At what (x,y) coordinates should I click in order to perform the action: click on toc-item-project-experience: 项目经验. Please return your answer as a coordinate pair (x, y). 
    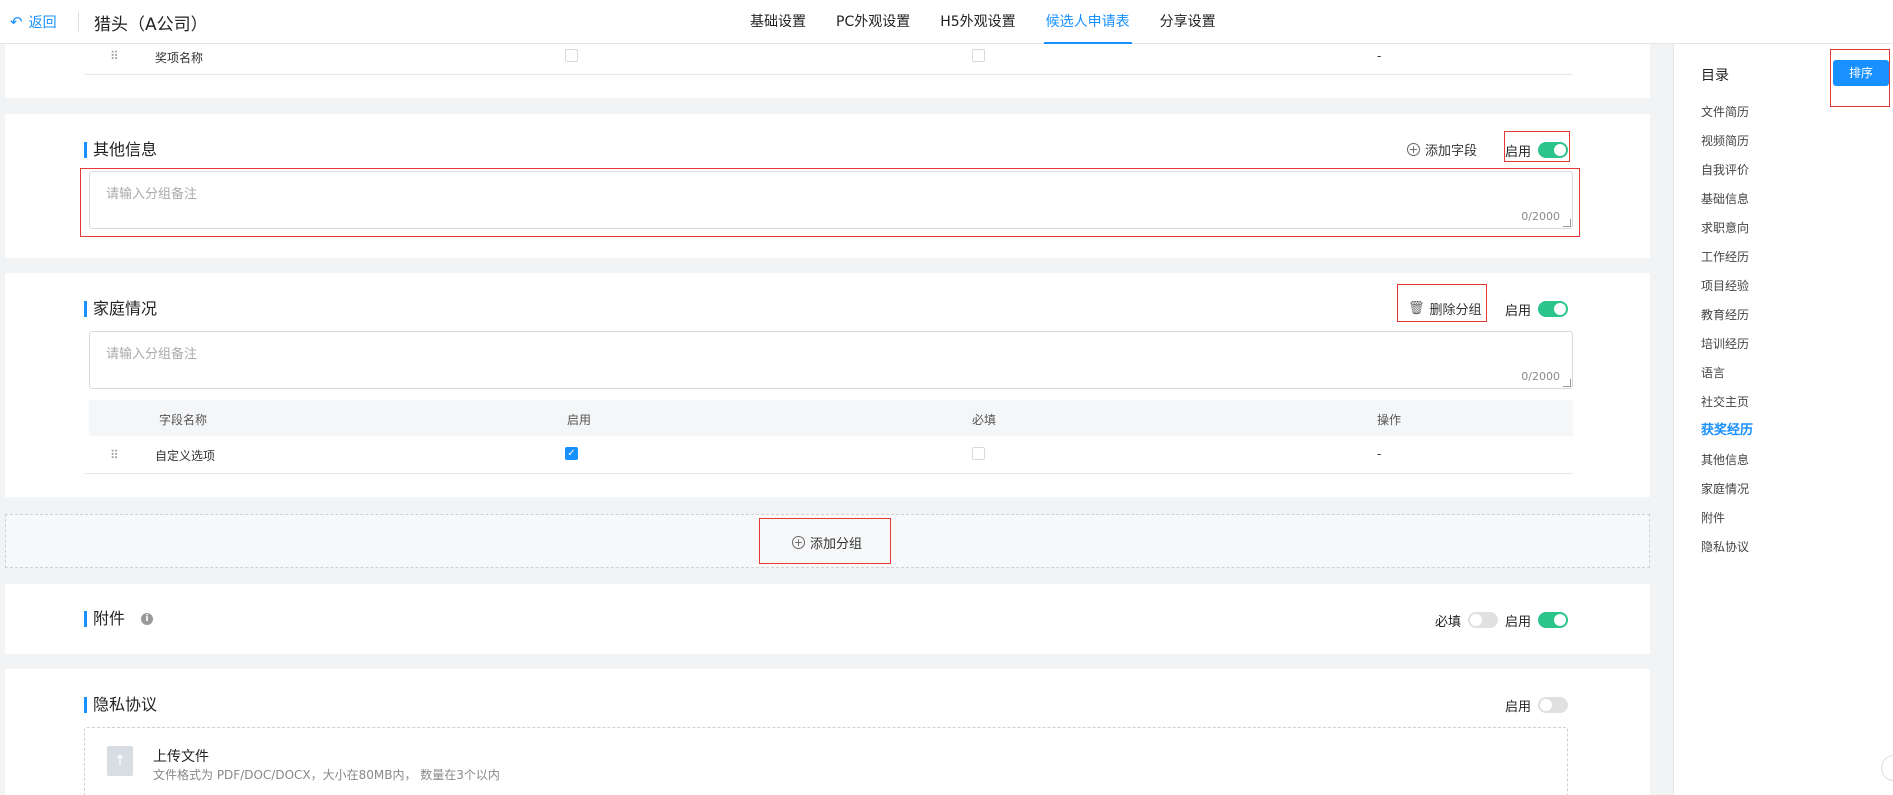
    Looking at the image, I should click on (1727, 292).